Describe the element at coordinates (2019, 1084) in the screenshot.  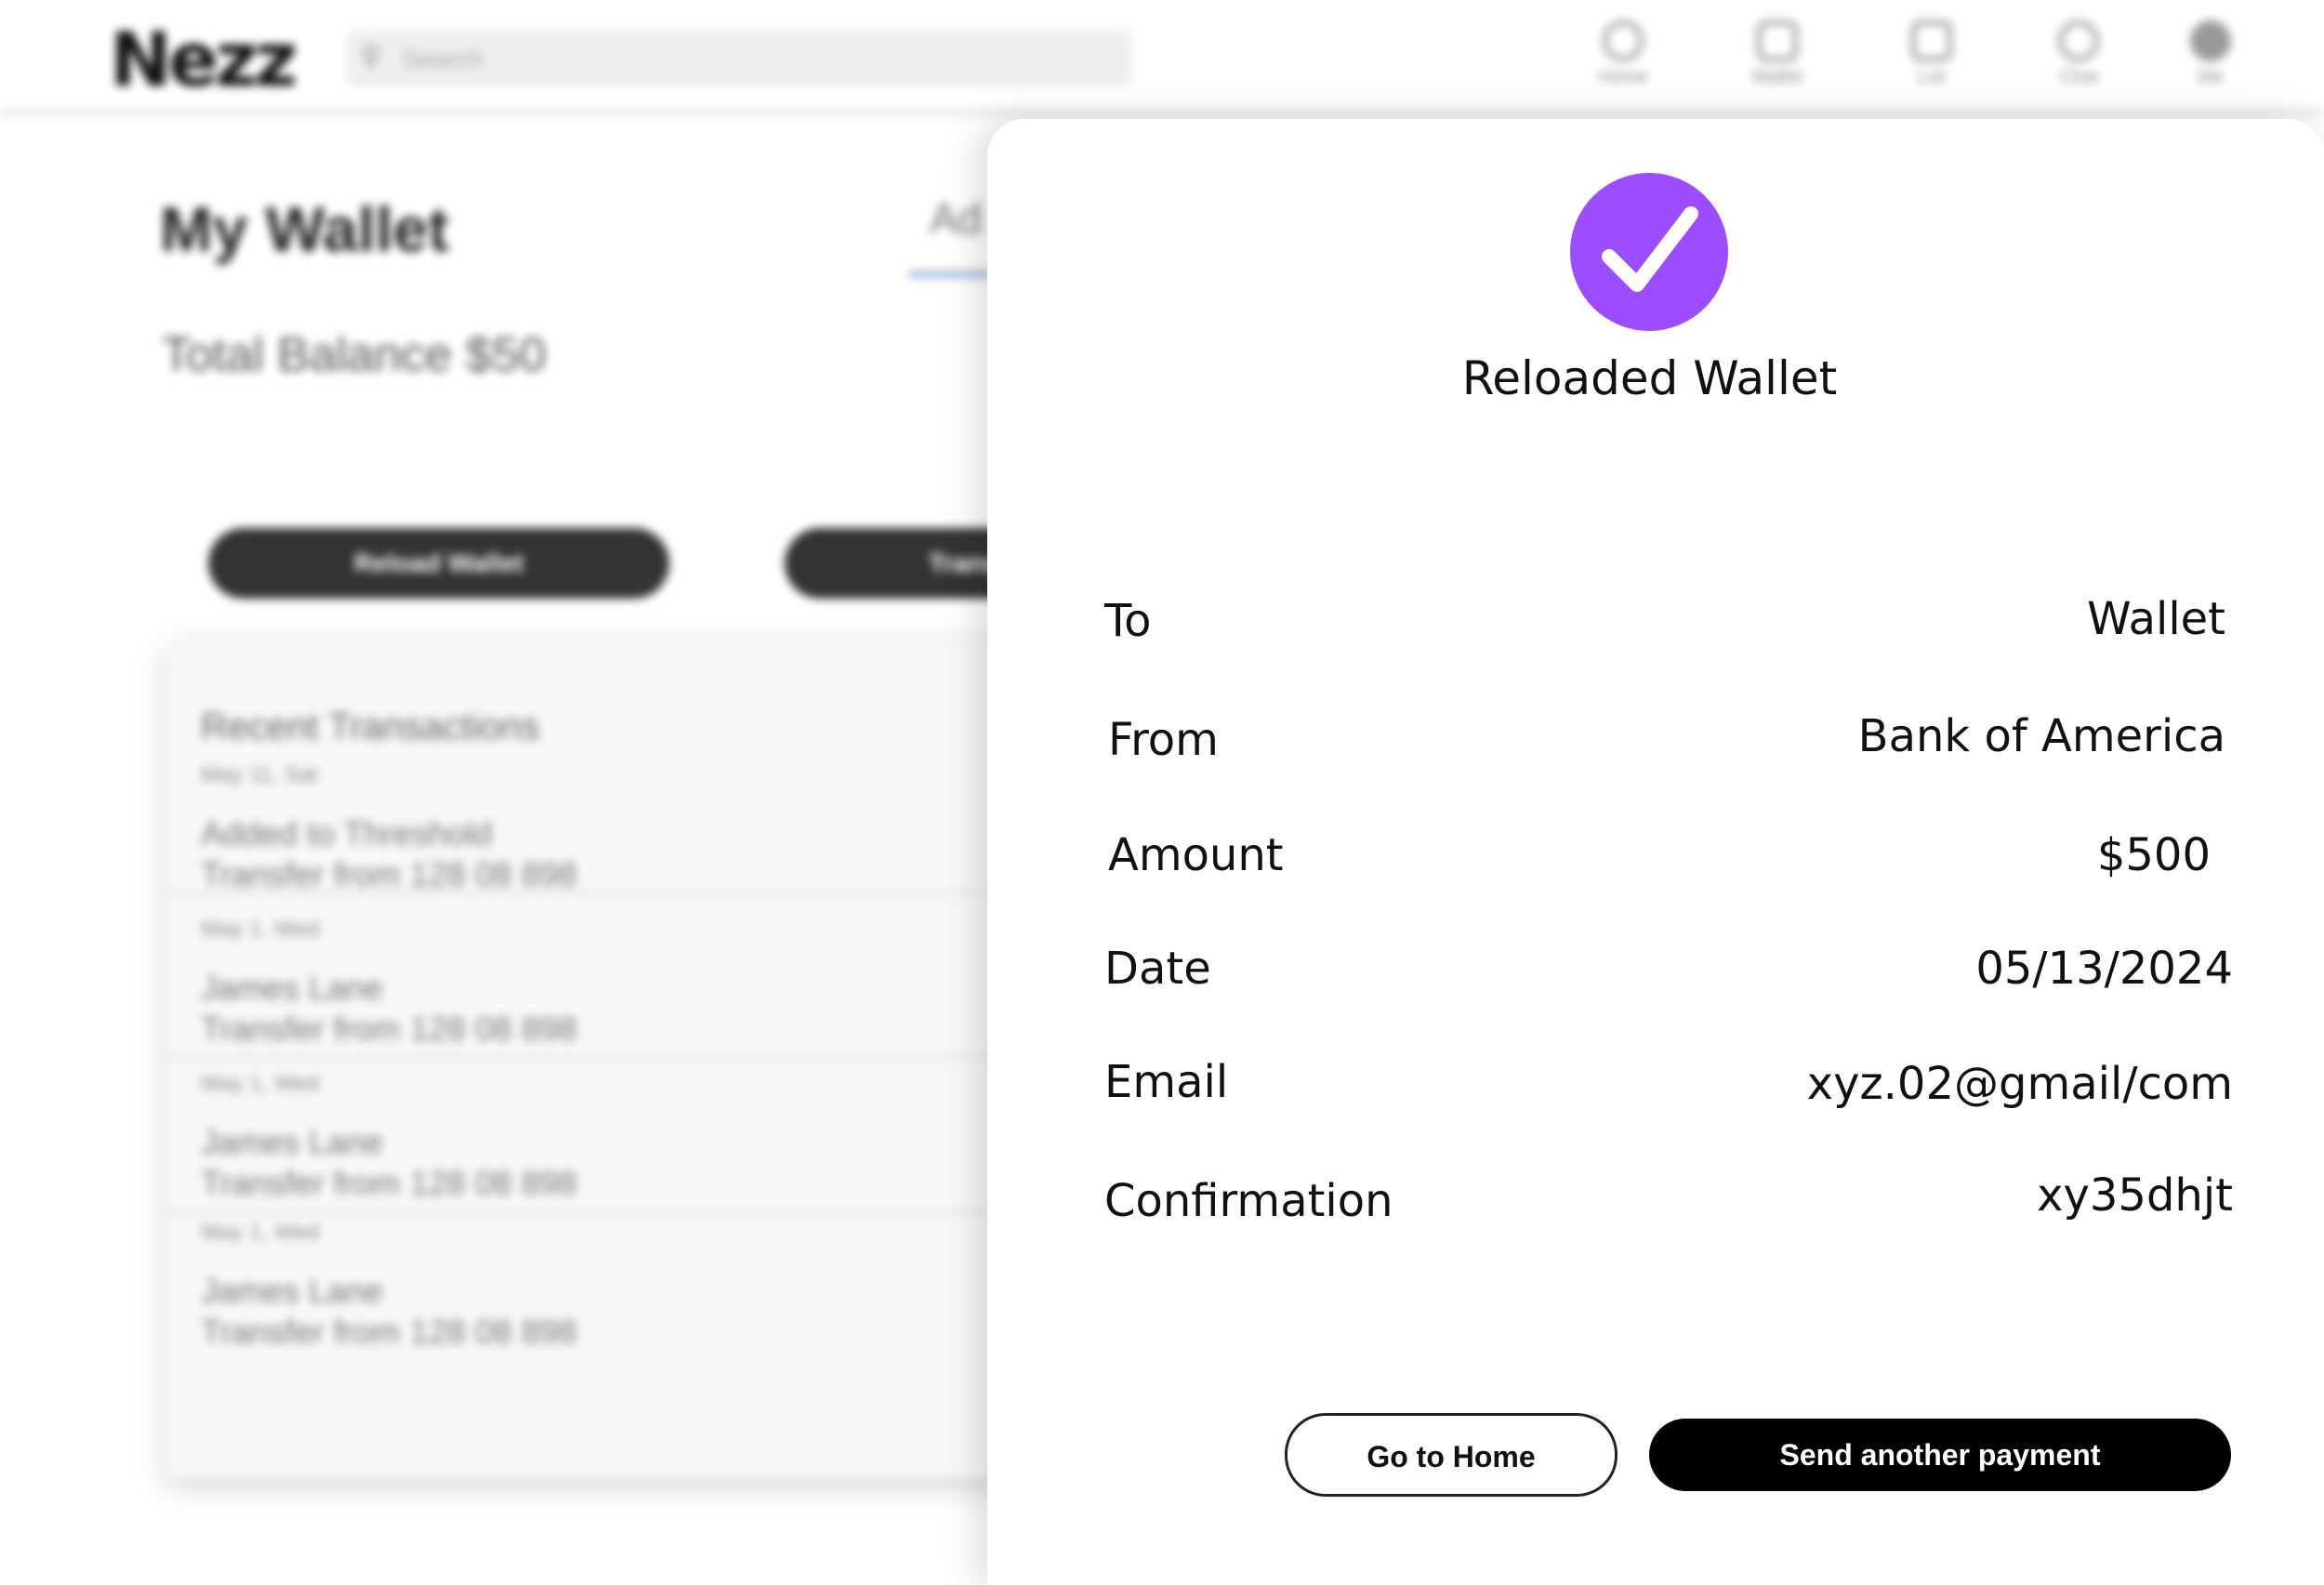
I see `email-value: xyz.02@gmail/com` at that location.